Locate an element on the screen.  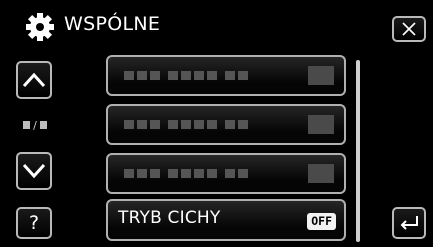
scroll-down-button is located at coordinates (34, 171).